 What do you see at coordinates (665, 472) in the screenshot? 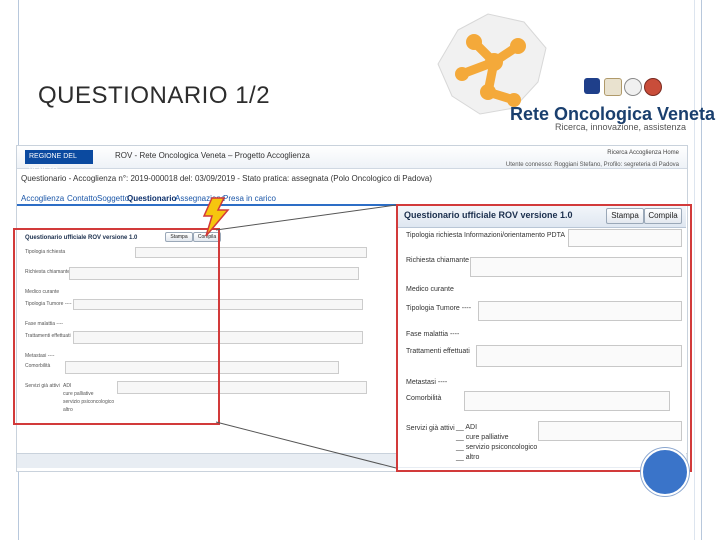
I see `page-number-circle` at bounding box center [665, 472].